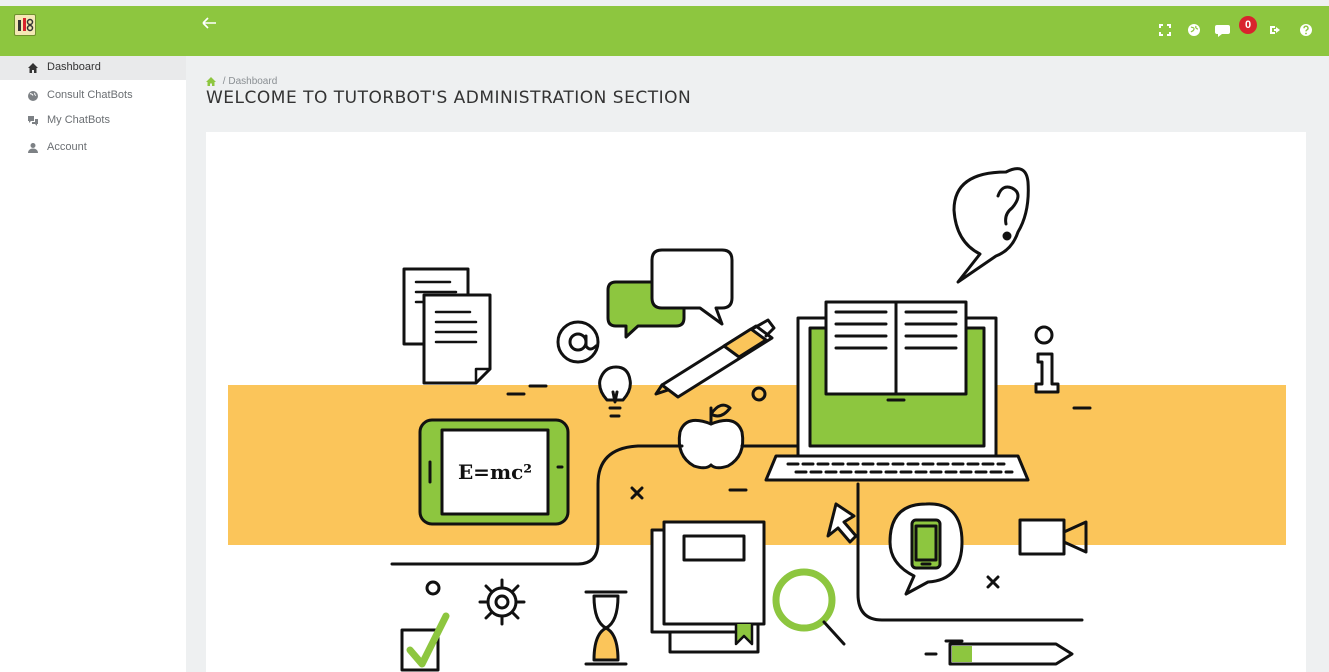  Describe the element at coordinates (447, 326) in the screenshot. I see `documents-icon` at that location.